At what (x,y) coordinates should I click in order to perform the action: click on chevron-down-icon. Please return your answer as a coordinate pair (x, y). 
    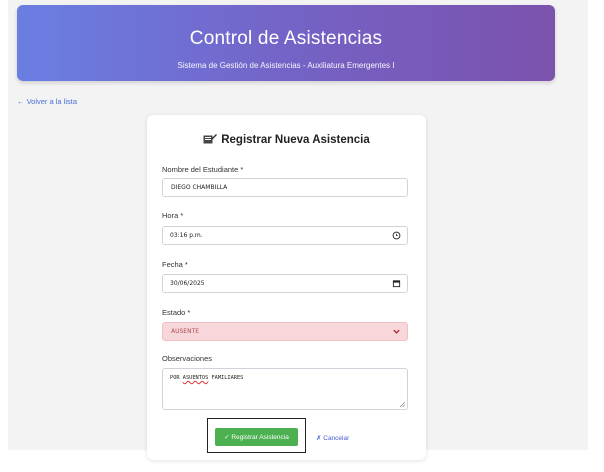
    Looking at the image, I should click on (396, 331).